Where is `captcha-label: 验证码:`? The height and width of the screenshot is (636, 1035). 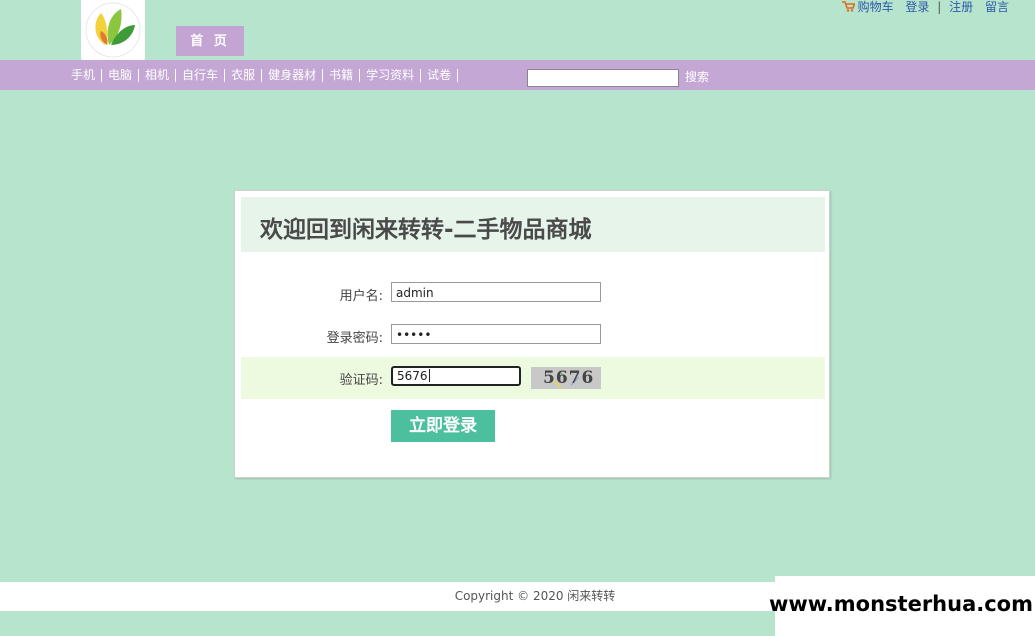
captcha-label: 验证码: is located at coordinates (361, 380).